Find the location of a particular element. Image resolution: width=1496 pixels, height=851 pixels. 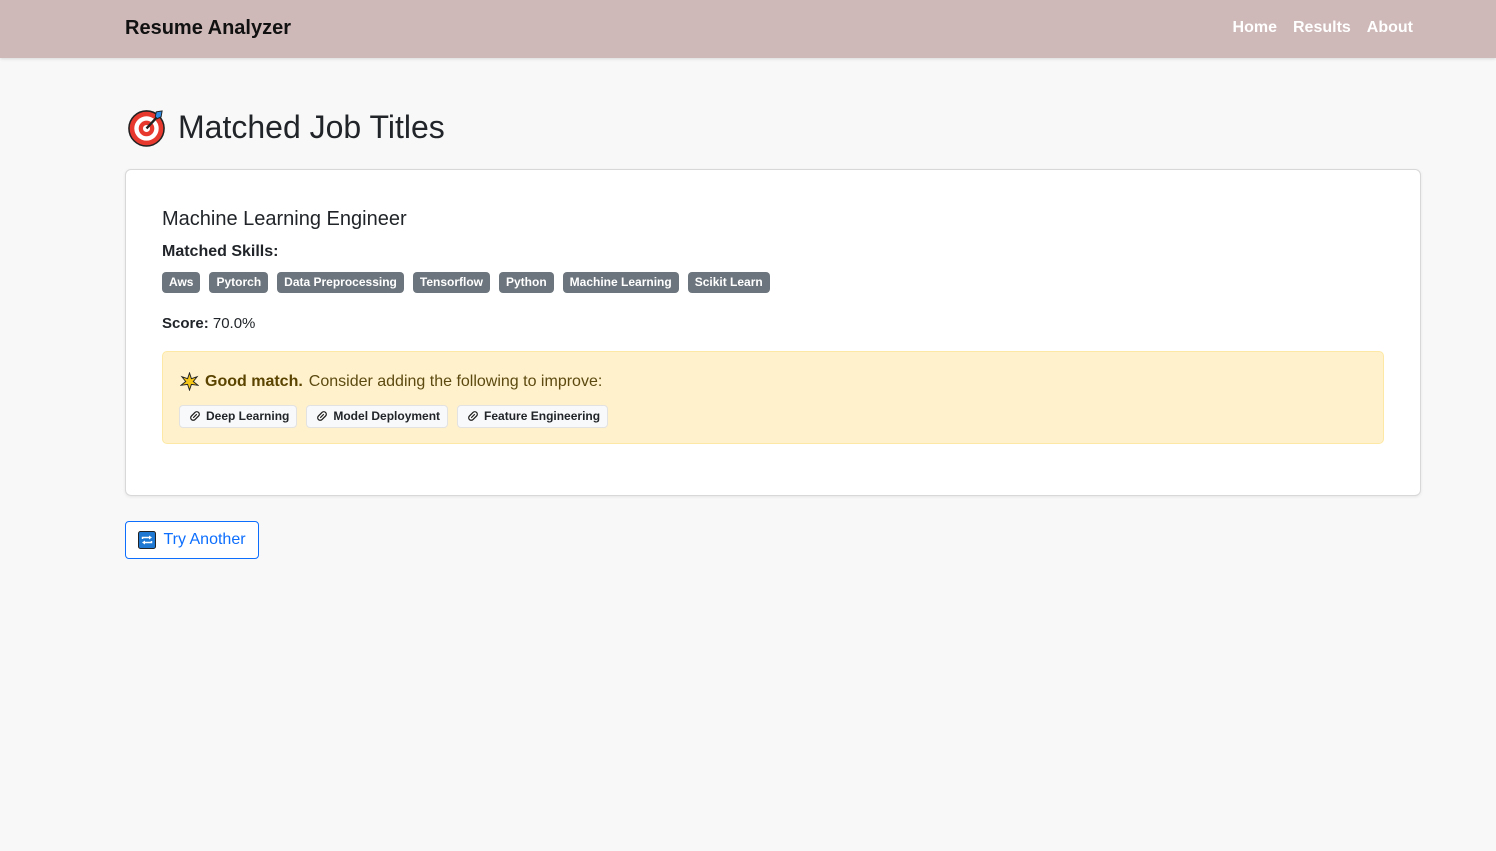

score-value: 70.0% is located at coordinates (234, 323).